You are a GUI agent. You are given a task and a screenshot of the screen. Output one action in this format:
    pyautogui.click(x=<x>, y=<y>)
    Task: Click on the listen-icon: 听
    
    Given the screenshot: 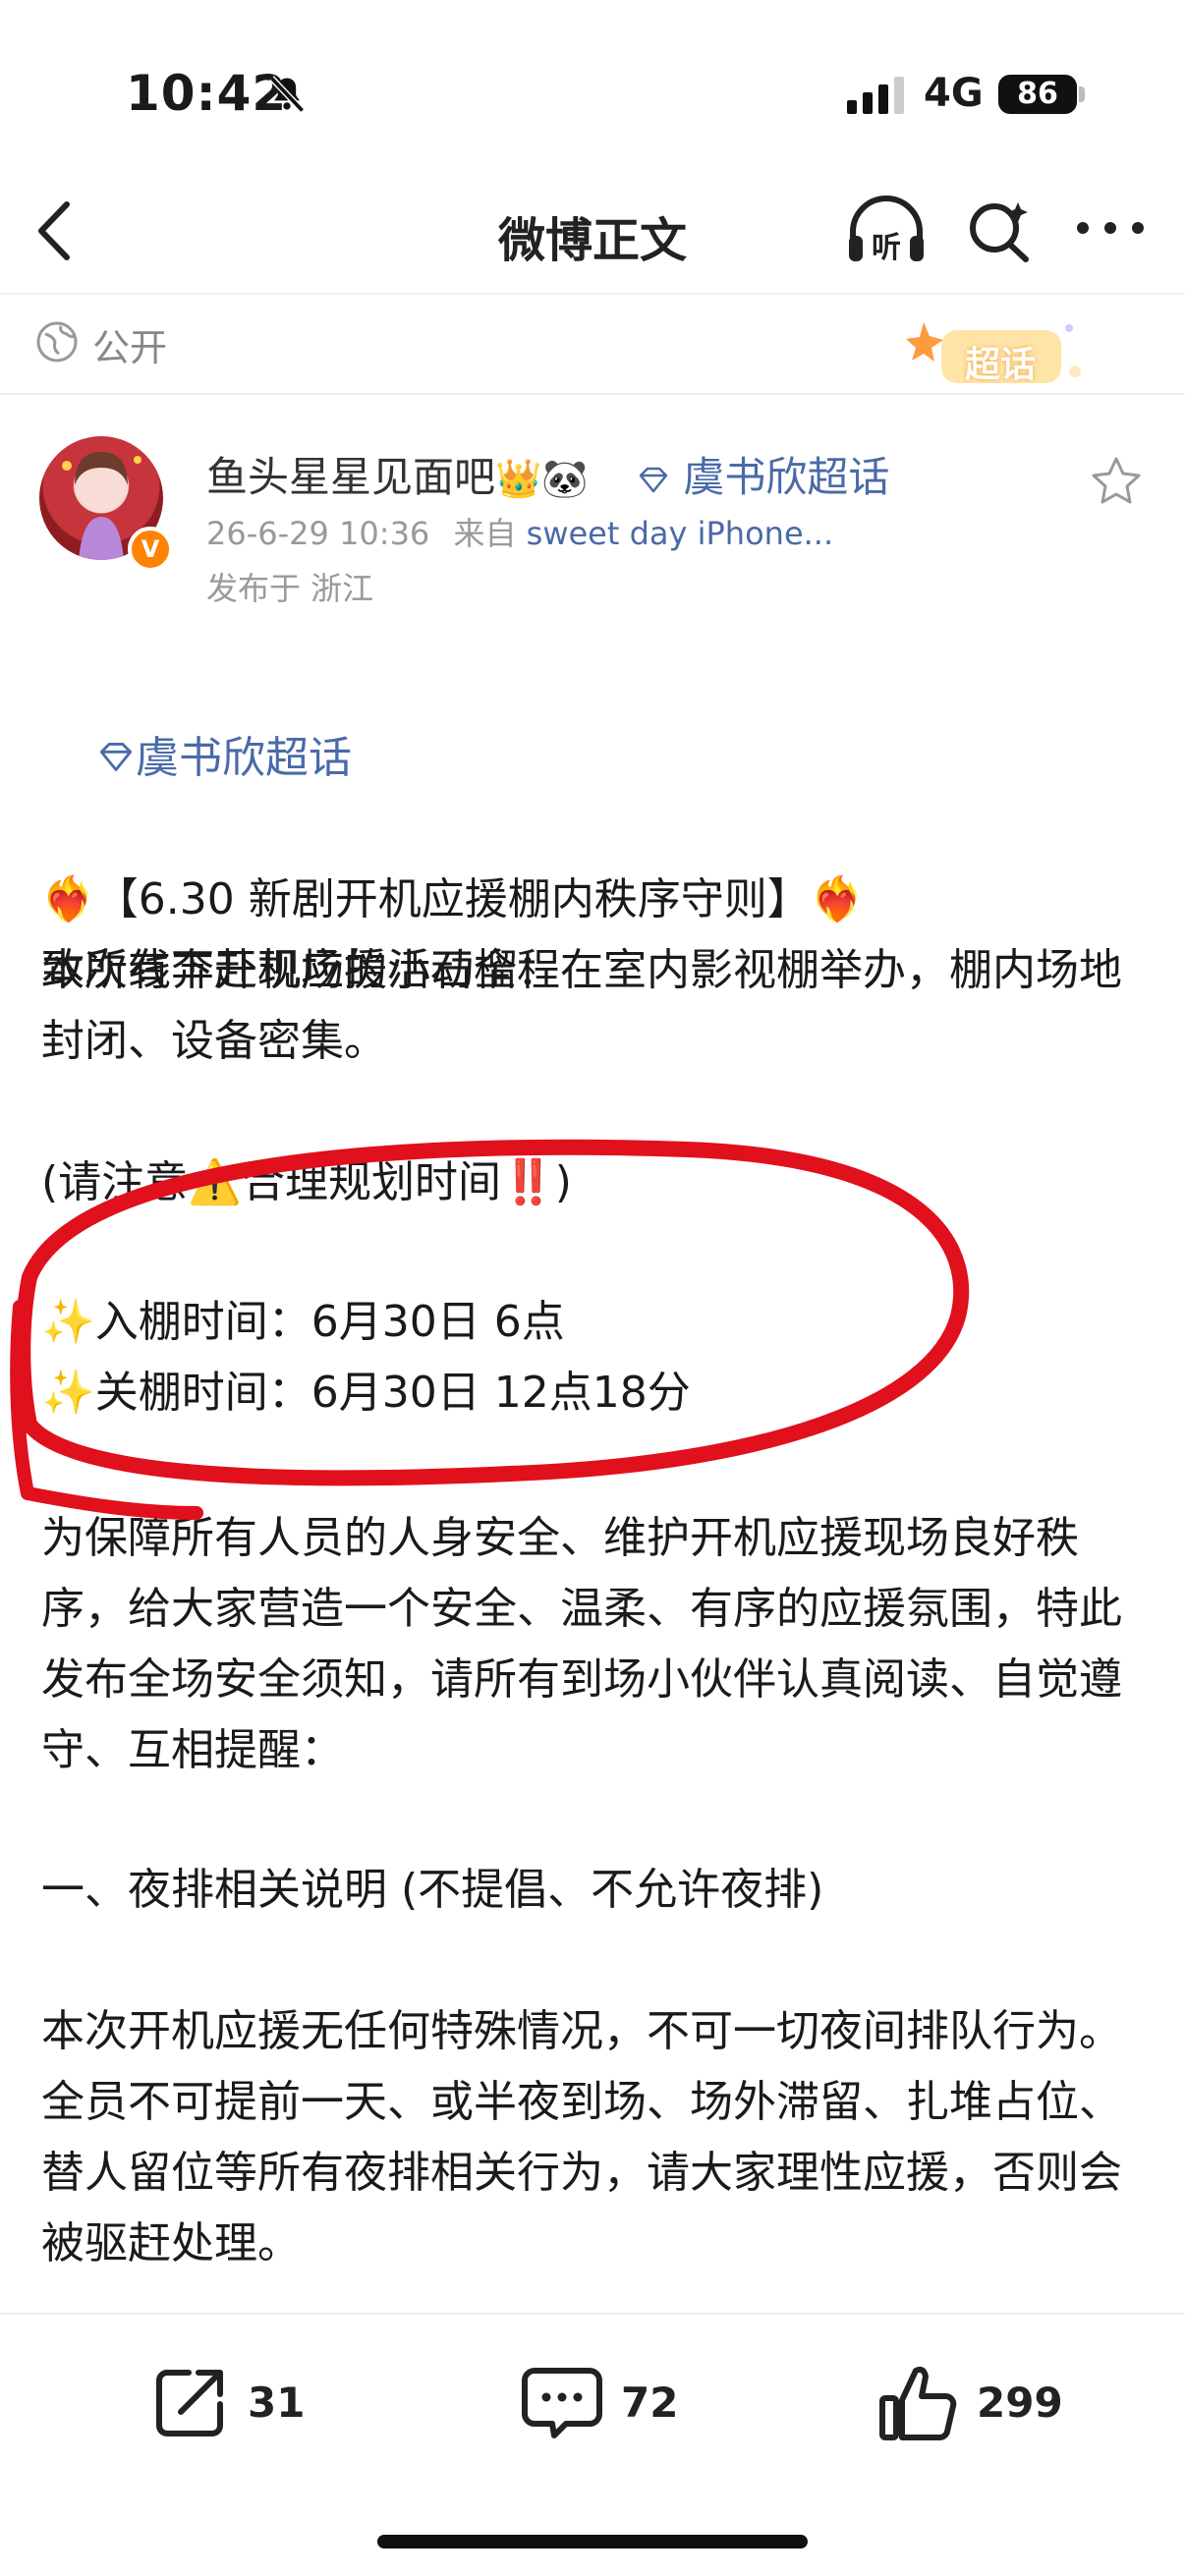 What is the action you would take?
    pyautogui.click(x=887, y=232)
    